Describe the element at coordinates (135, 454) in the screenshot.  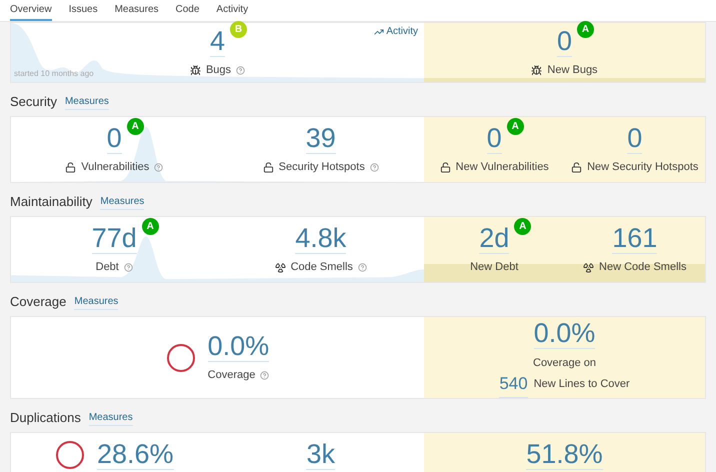
I see `metric-value: 28.6%` at that location.